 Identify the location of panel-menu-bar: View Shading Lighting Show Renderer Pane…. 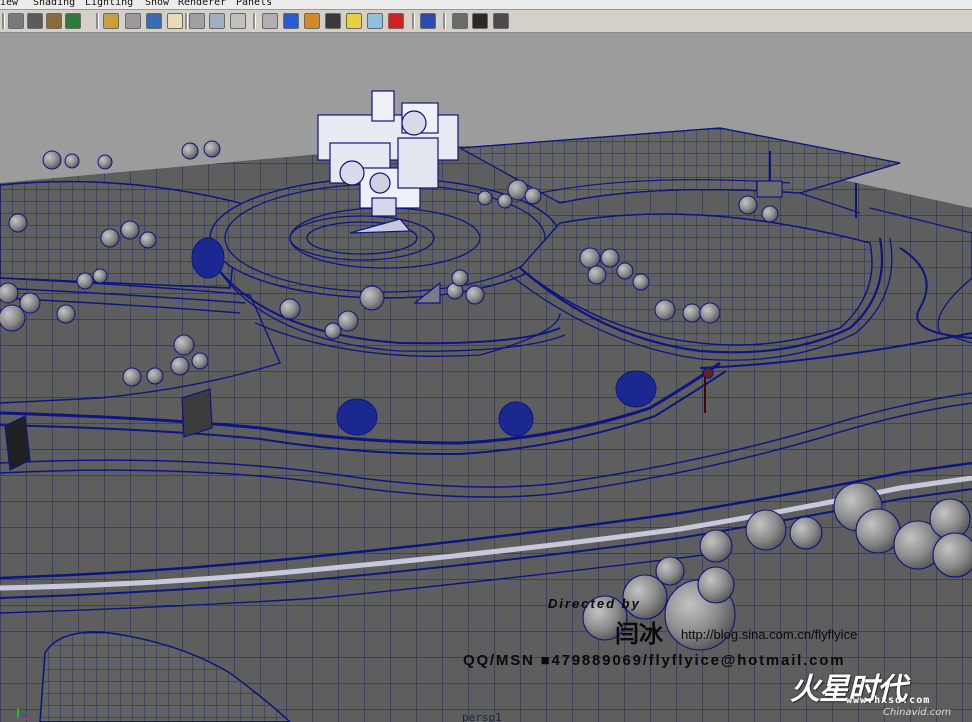
(486, 5).